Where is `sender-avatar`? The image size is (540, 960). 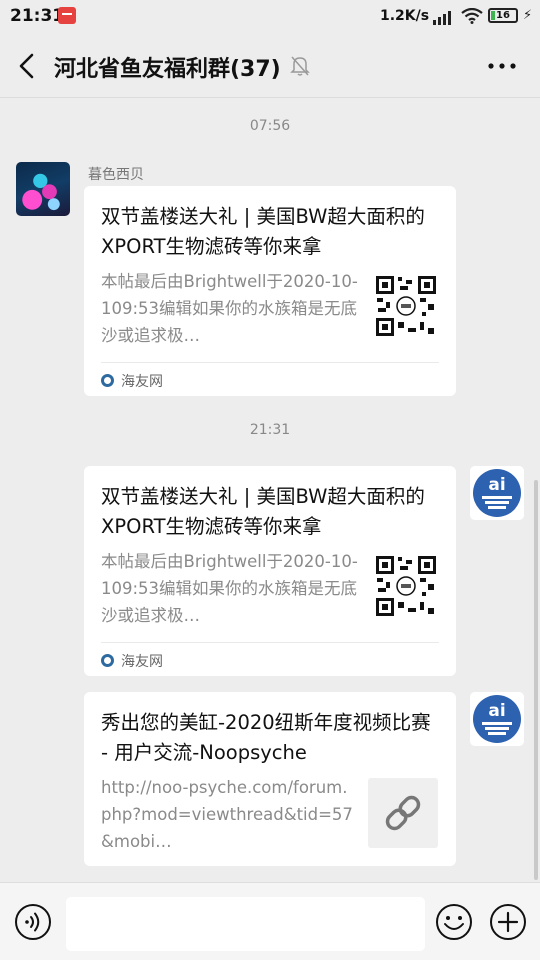 sender-avatar is located at coordinates (43, 189).